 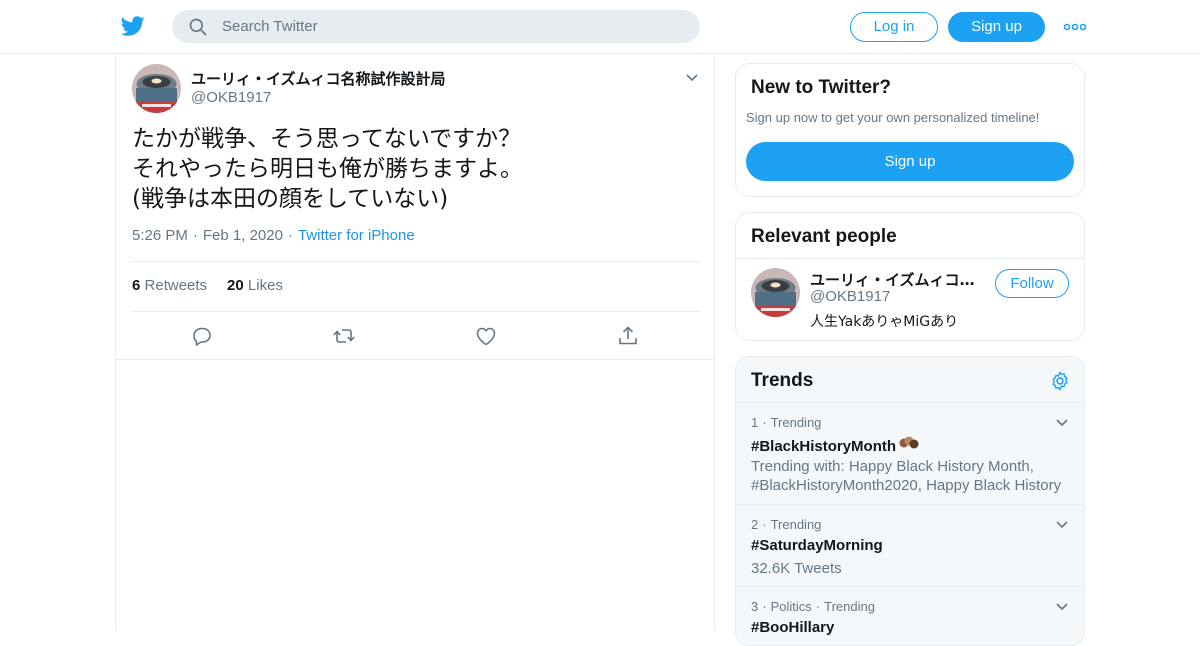 I want to click on raised-fist-emoji-icon, so click(x=909, y=442).